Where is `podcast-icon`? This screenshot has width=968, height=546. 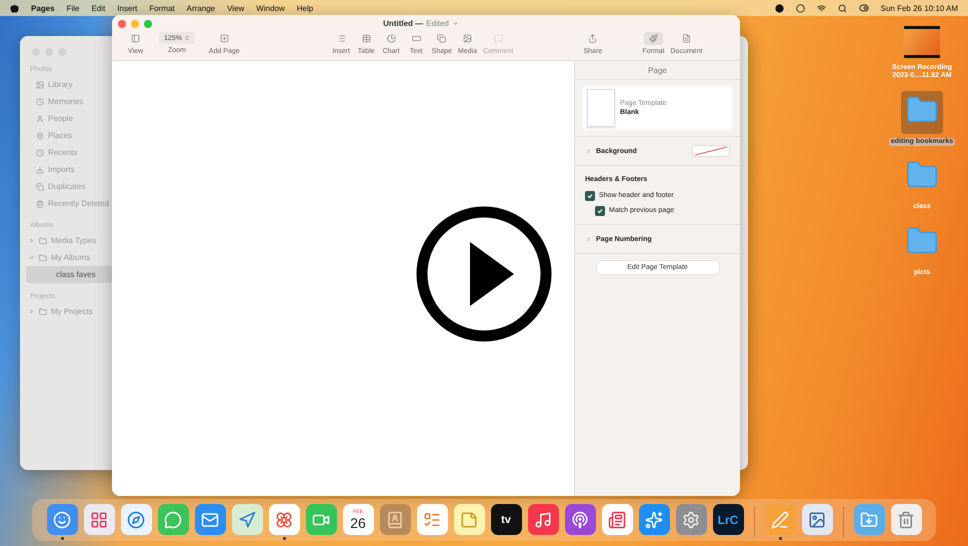 podcast-icon is located at coordinates (580, 519).